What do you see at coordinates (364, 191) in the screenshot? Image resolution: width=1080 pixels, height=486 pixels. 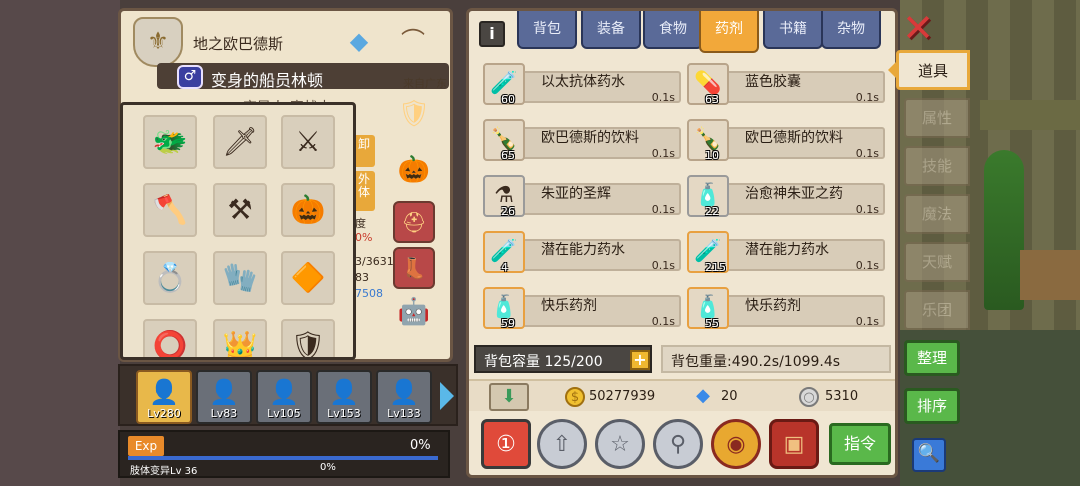 I see `appearance-tag: 外体` at bounding box center [364, 191].